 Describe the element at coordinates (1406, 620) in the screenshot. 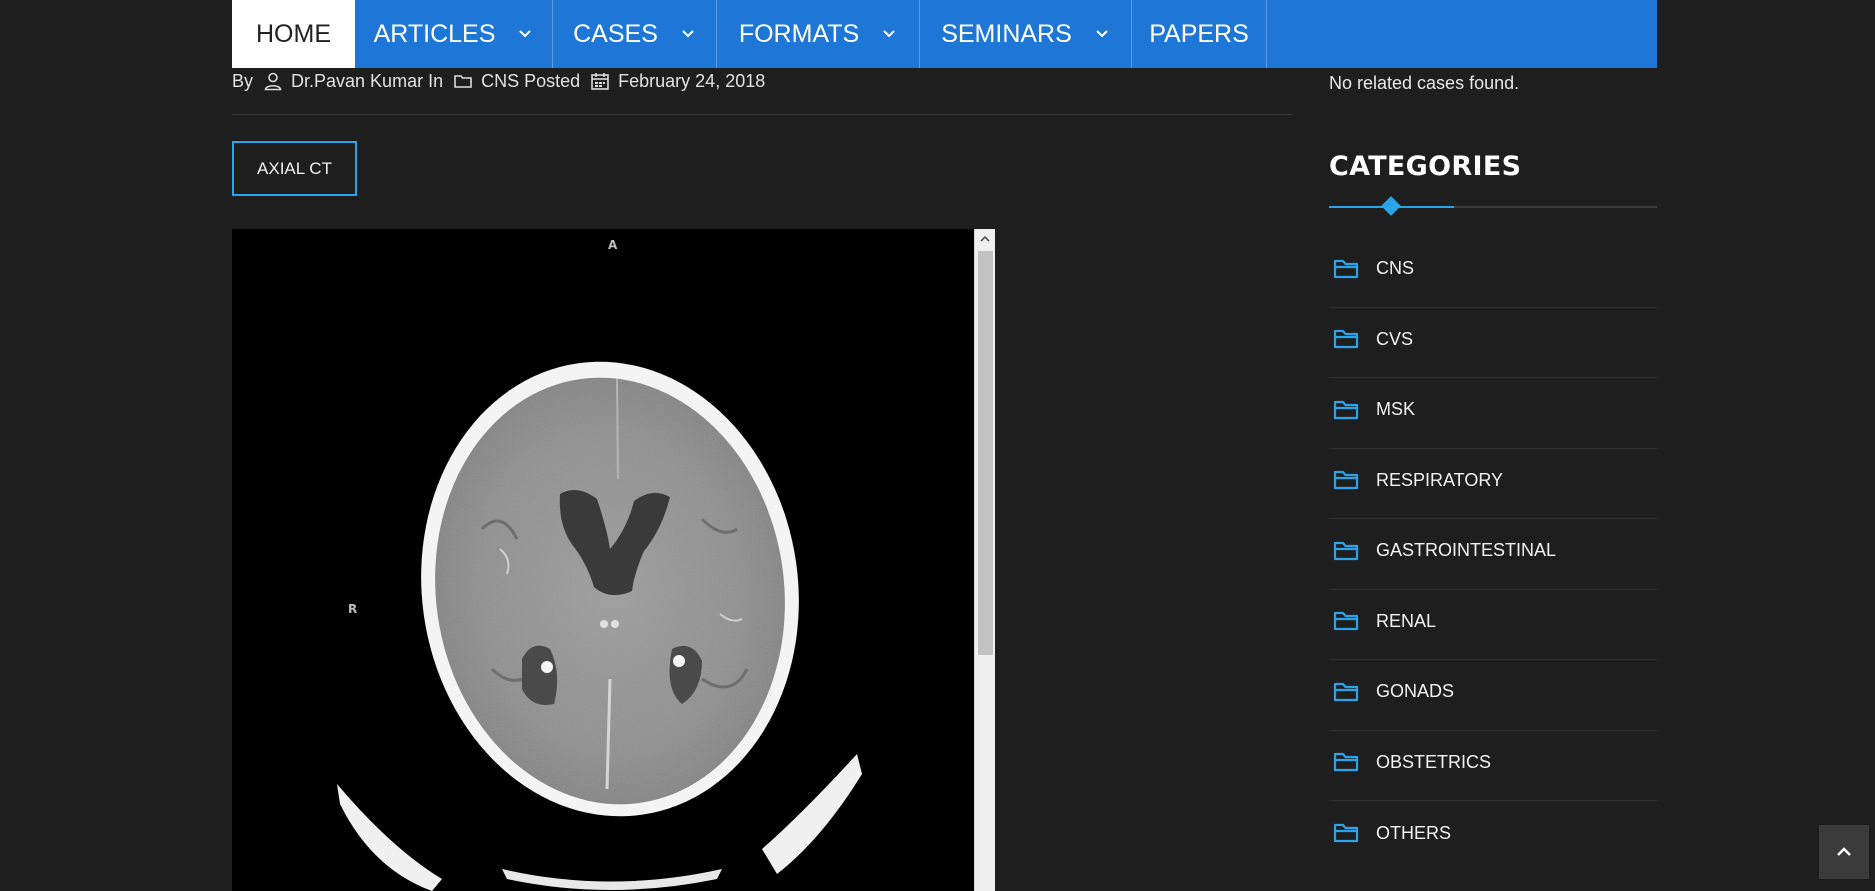

I see `category-label: RENAL` at that location.